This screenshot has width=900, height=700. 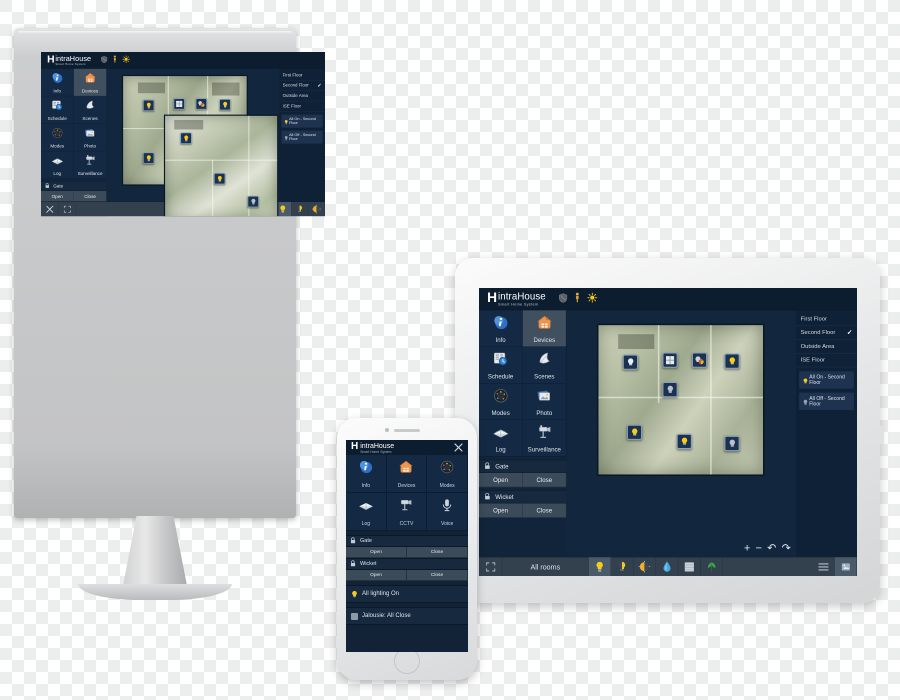 I want to click on monitor-base, so click(x=155, y=592).